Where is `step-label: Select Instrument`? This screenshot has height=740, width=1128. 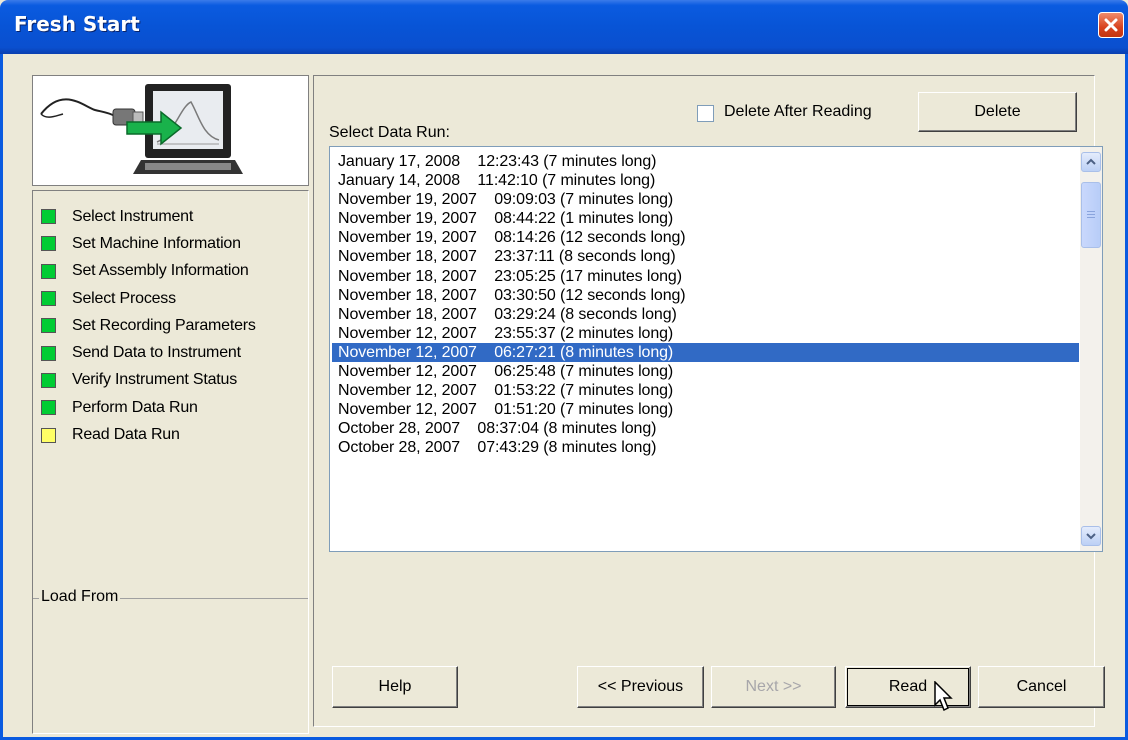
step-label: Select Instrument is located at coordinates (133, 216).